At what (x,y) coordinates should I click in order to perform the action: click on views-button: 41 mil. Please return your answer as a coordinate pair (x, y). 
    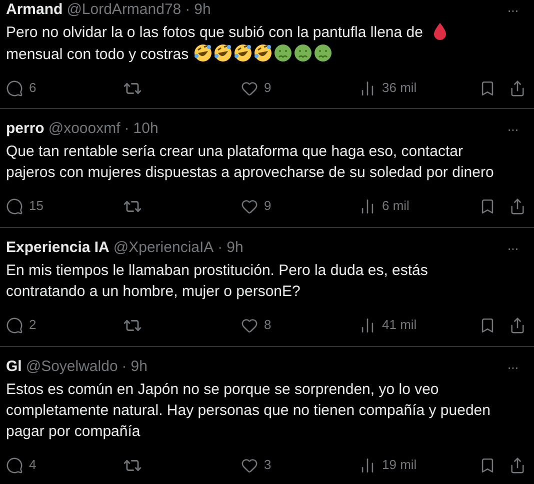
    Looking at the image, I should click on (419, 325).